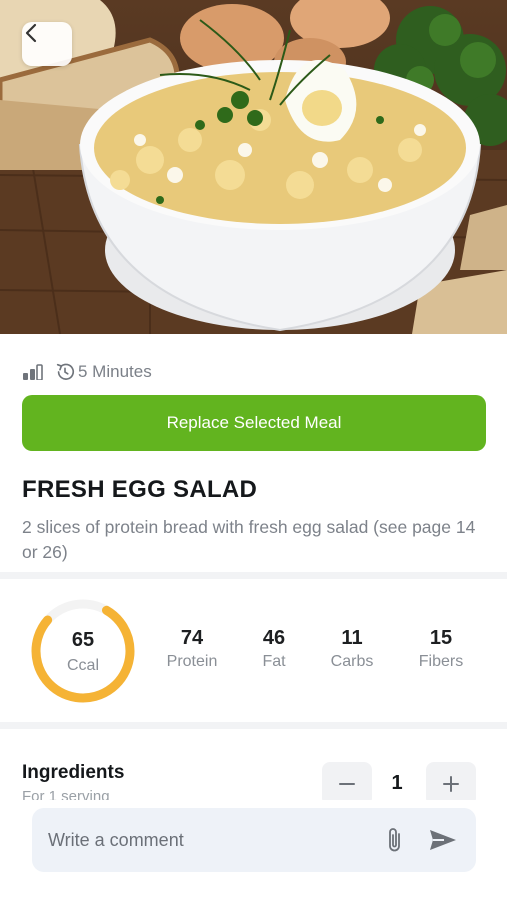 The width and height of the screenshot is (507, 900). I want to click on calorie-value: 65, so click(83, 640).